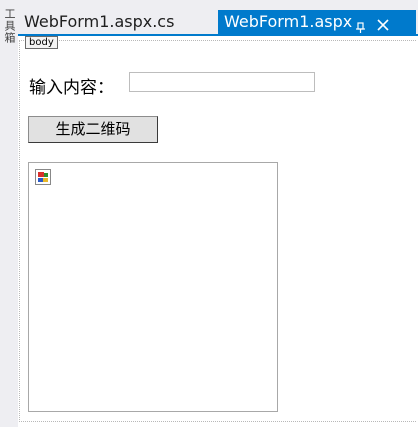 This screenshot has width=418, height=427. I want to click on document-tab-bar: WebForm1.aspx.cs WebForm1.aspx, so click(218, 18).